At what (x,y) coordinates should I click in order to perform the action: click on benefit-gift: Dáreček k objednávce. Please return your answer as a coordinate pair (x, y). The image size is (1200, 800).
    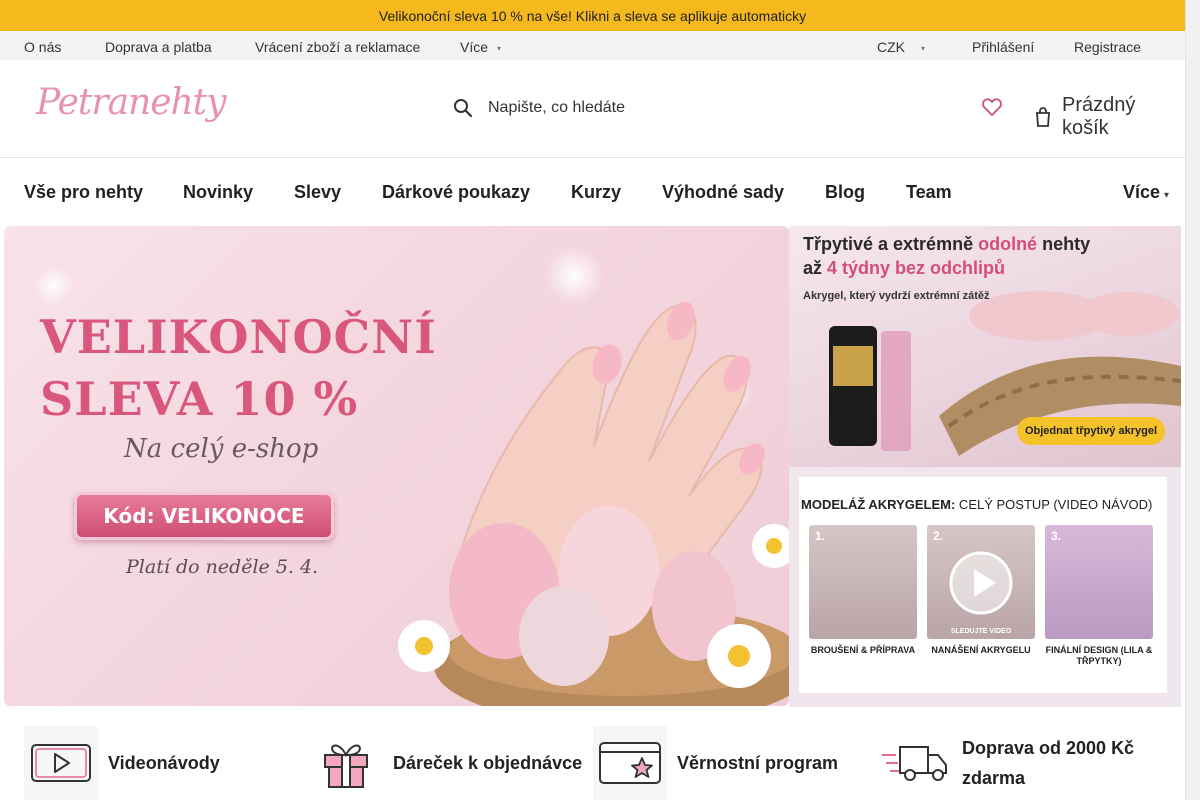
    Looking at the image, I should click on (445, 763).